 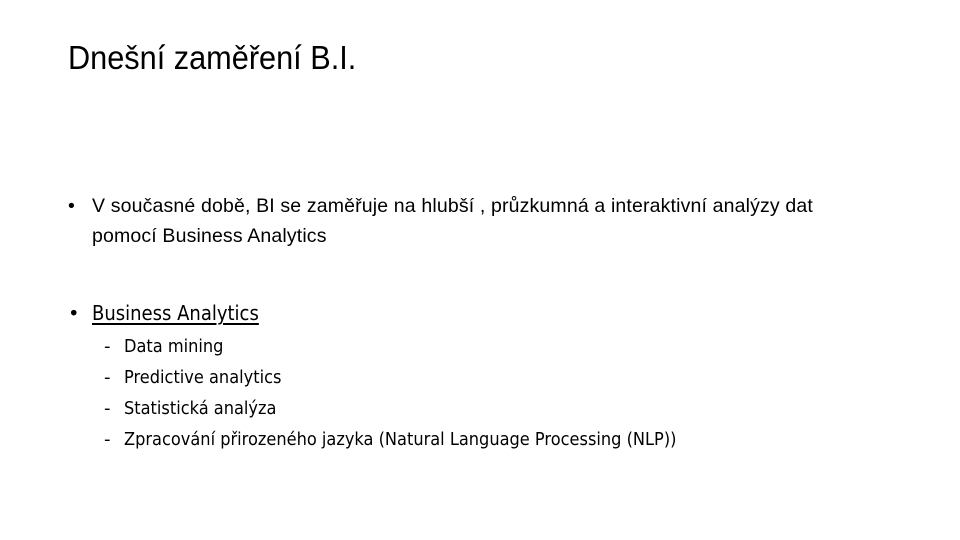 I want to click on sub-item-statisticka-analyza: - Statistická analýza, so click(x=504, y=409).